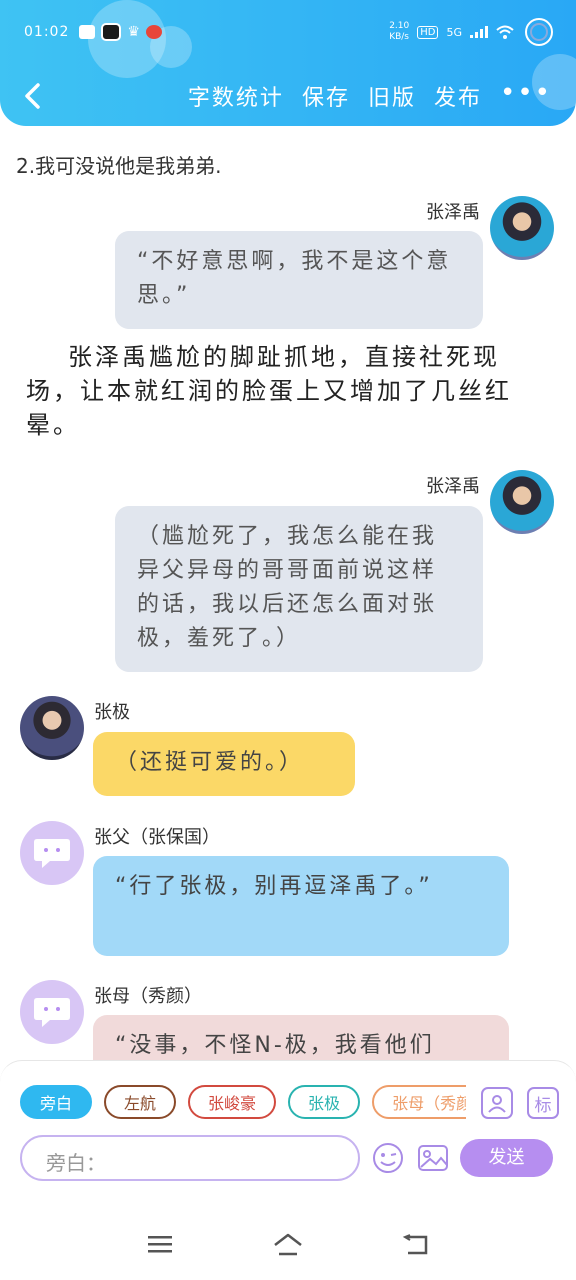  Describe the element at coordinates (433, 1158) in the screenshot. I see `image-icon` at that location.